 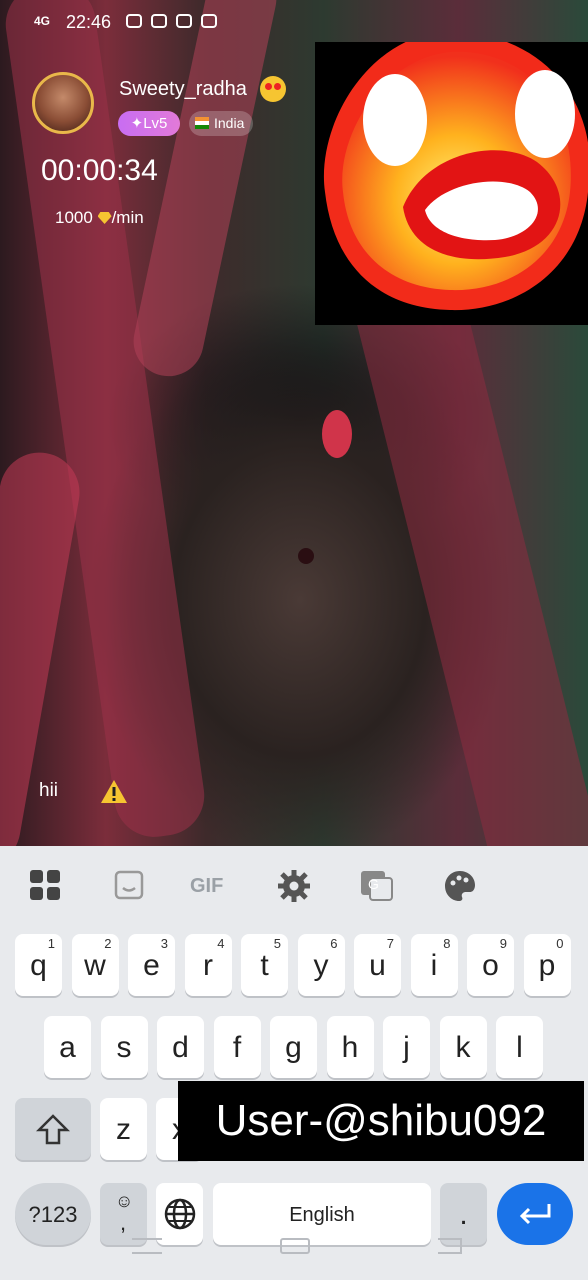 What do you see at coordinates (155, 123) in the screenshot?
I see `level-label: Lv5` at bounding box center [155, 123].